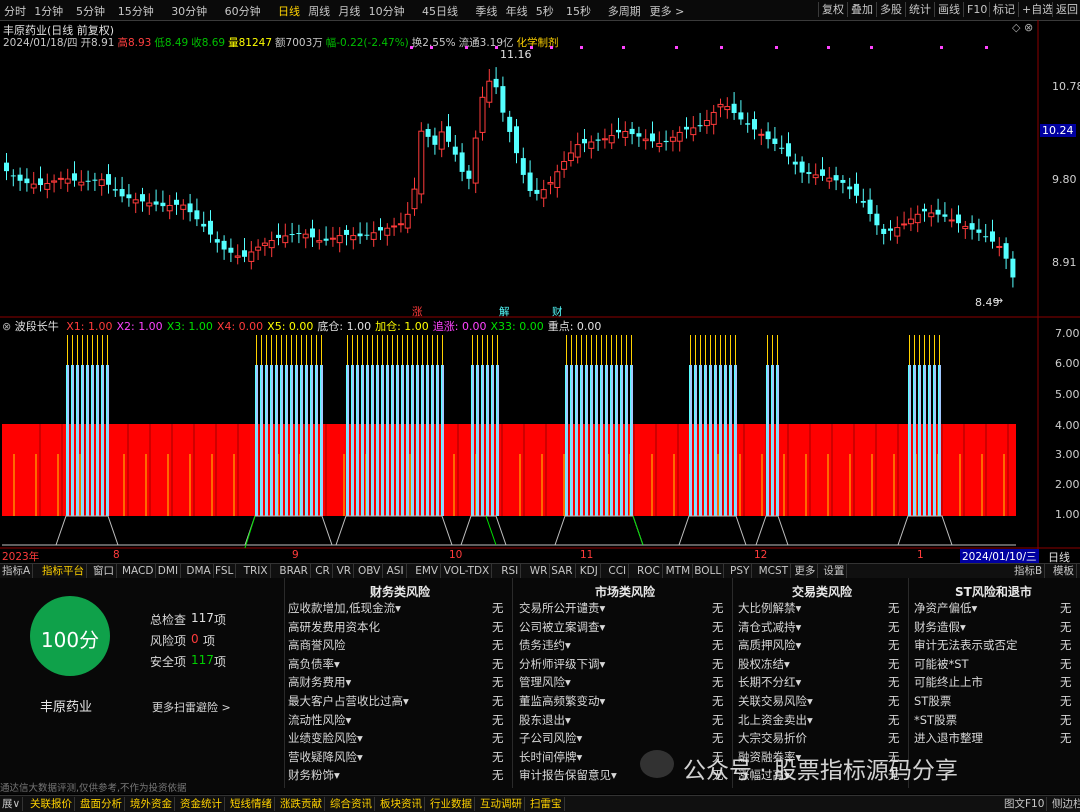  What do you see at coordinates (467, 571) in the screenshot?
I see `indicator-tab: VOL-TDX` at bounding box center [467, 571].